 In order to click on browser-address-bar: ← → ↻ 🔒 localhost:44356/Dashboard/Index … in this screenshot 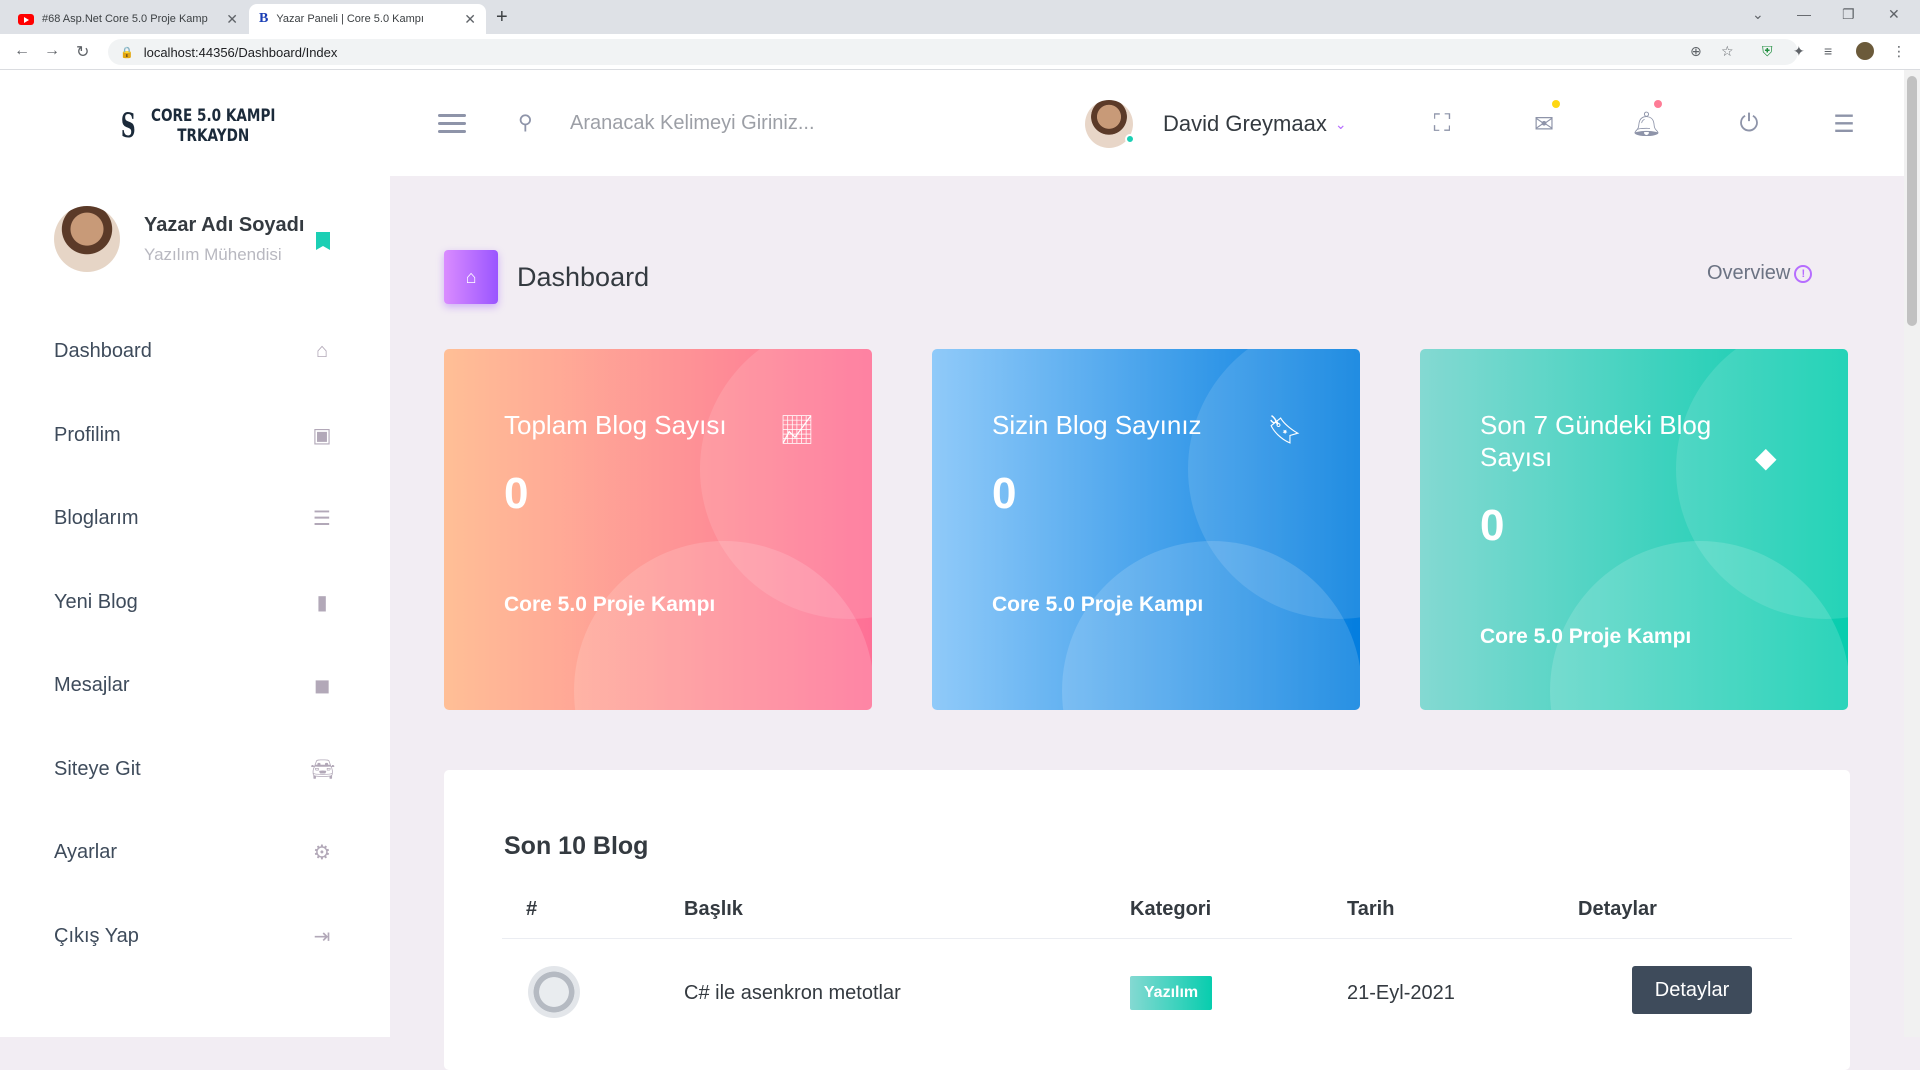, I will do `click(960, 52)`.